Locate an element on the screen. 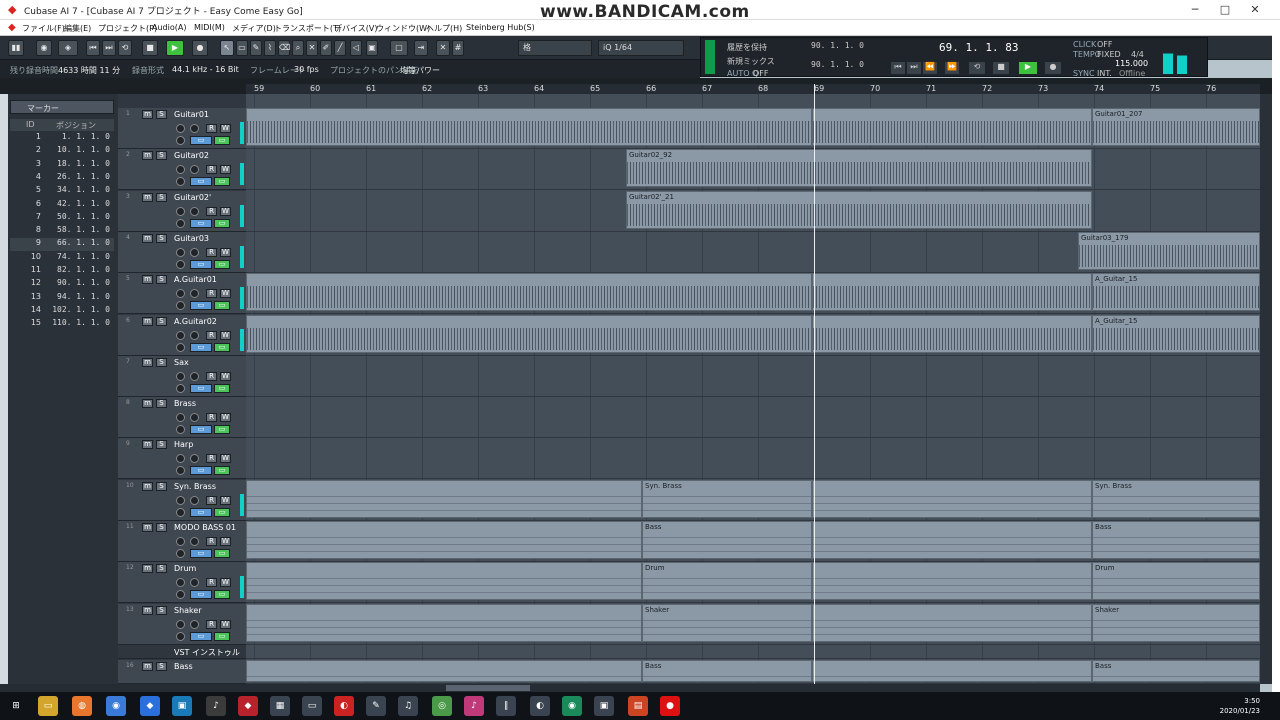  record-button: ● is located at coordinates (200, 48).